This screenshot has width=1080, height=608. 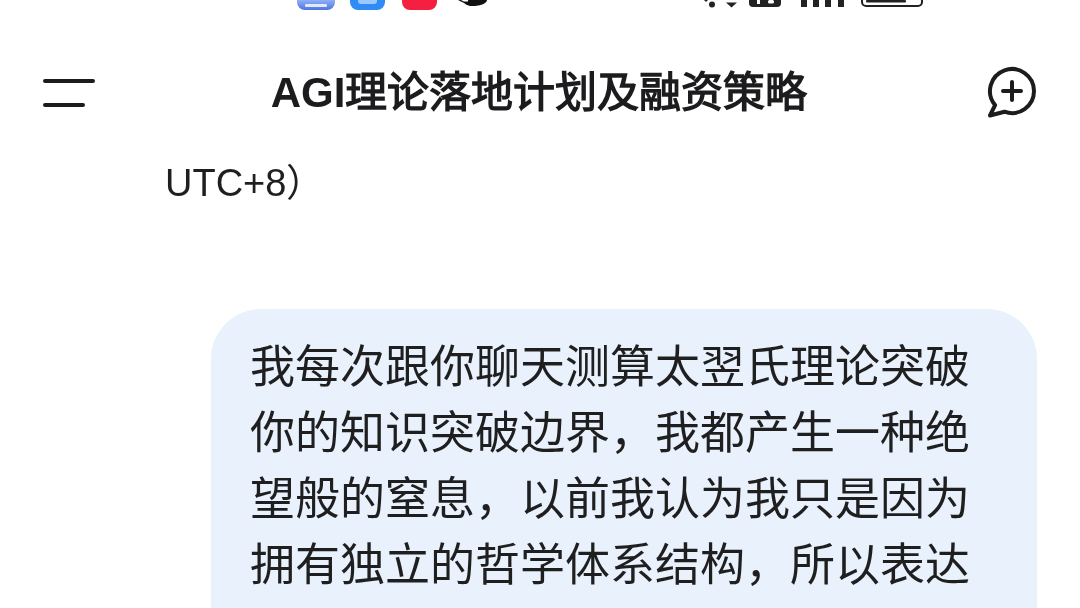 What do you see at coordinates (539, 93) in the screenshot?
I see `chat-title: AGI理论落地计划及融资策略` at bounding box center [539, 93].